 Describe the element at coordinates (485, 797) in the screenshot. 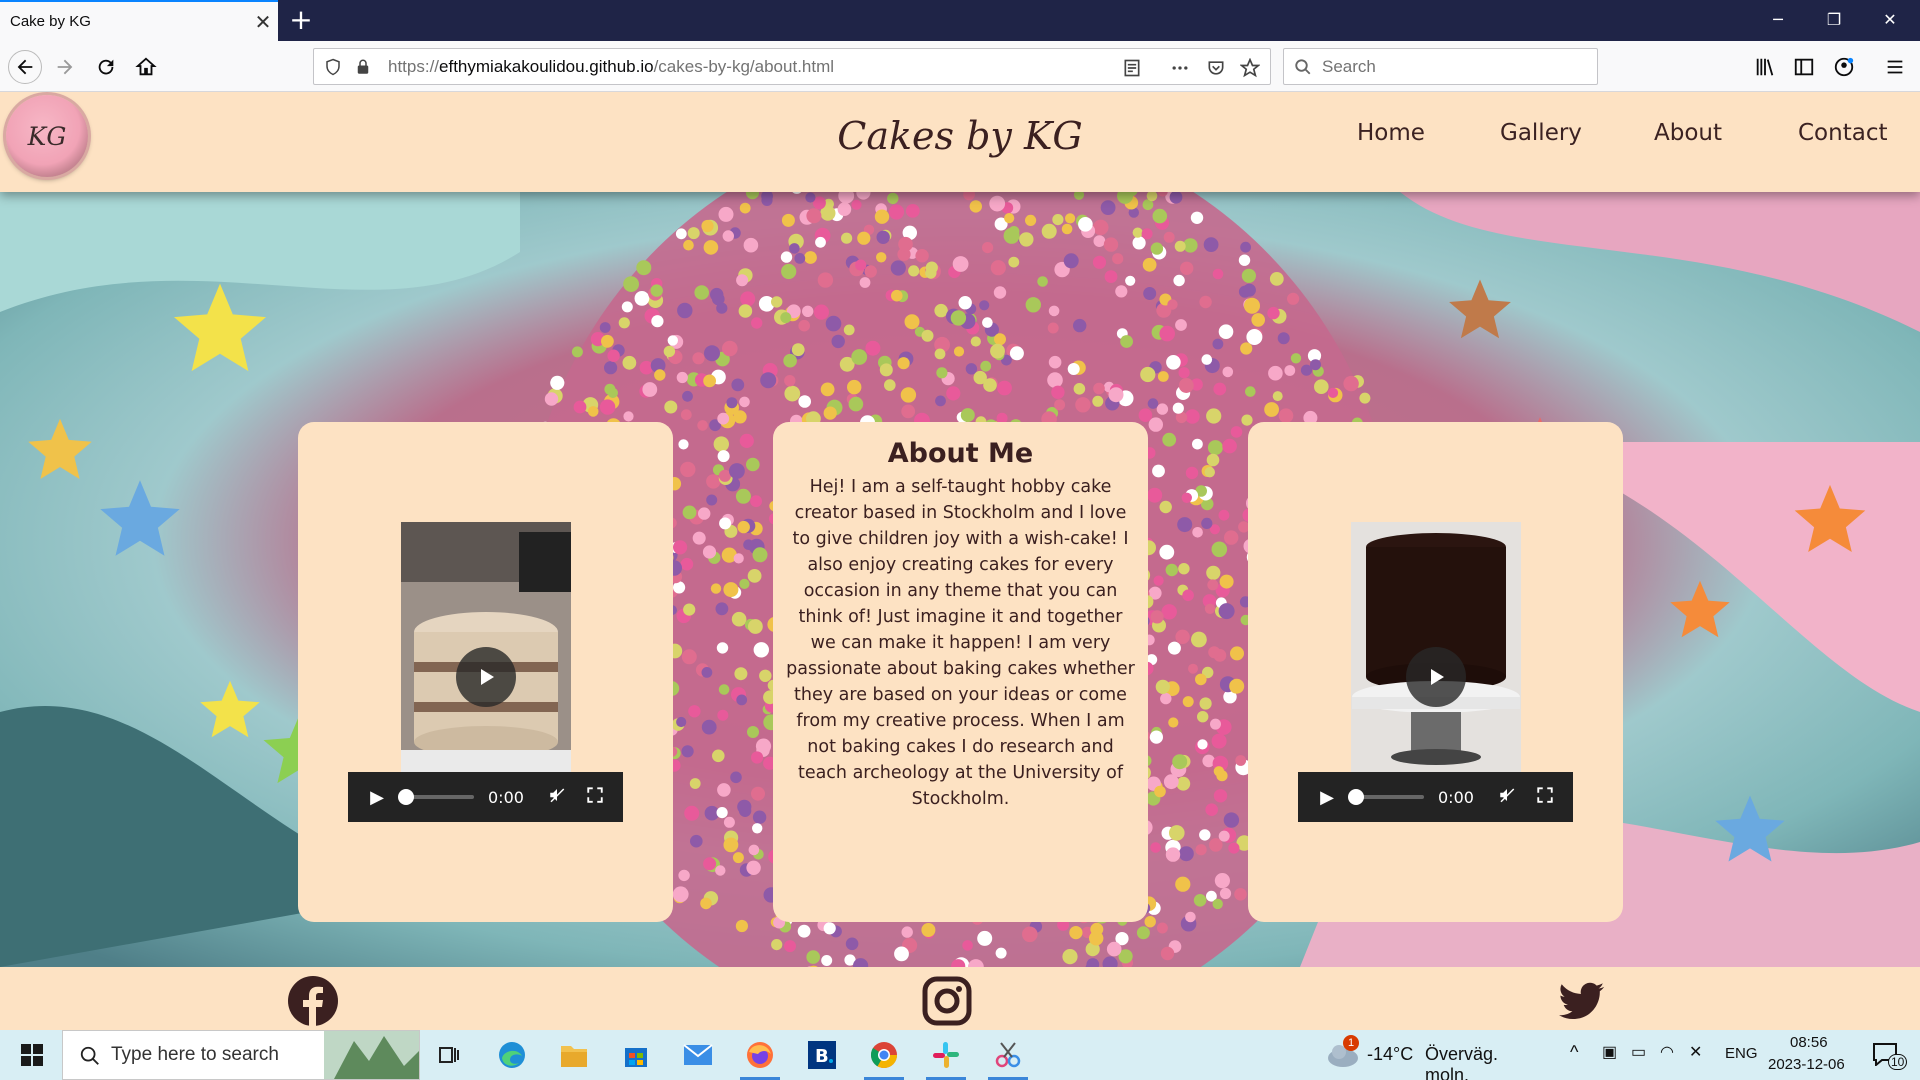

I see `video-controls-left: ▶ 0:00` at that location.